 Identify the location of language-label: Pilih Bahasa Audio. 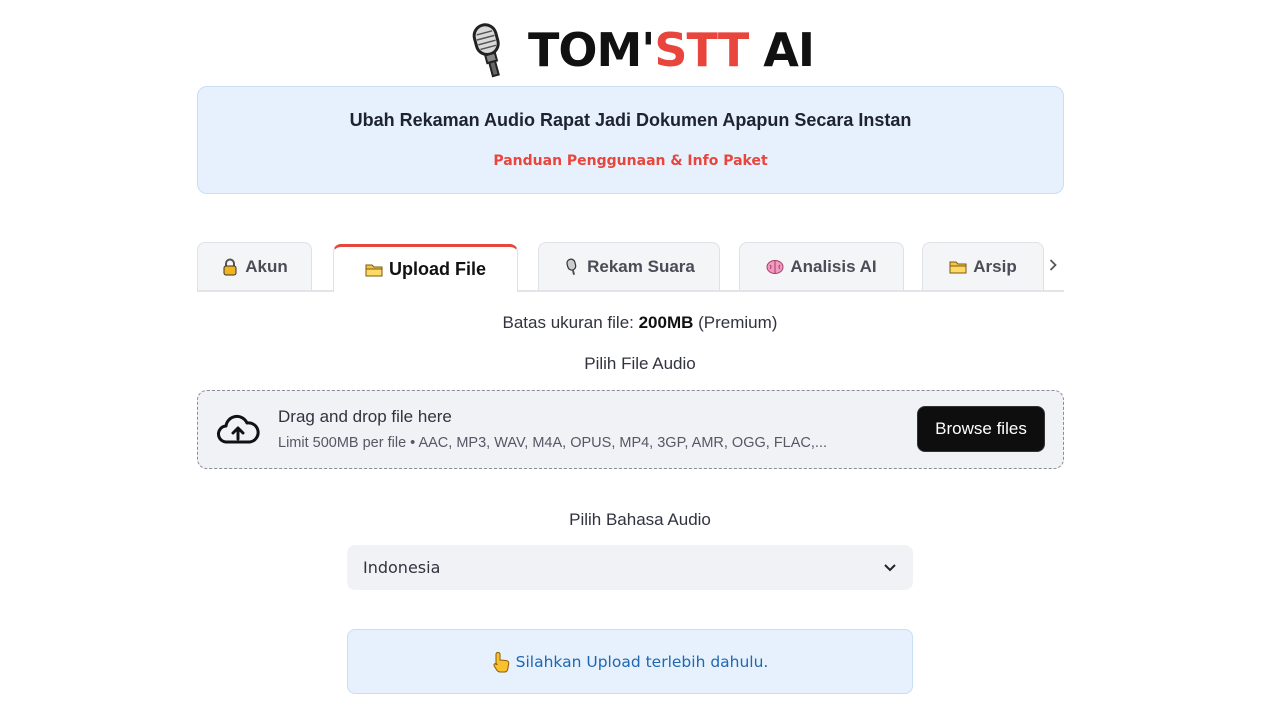
(640, 519).